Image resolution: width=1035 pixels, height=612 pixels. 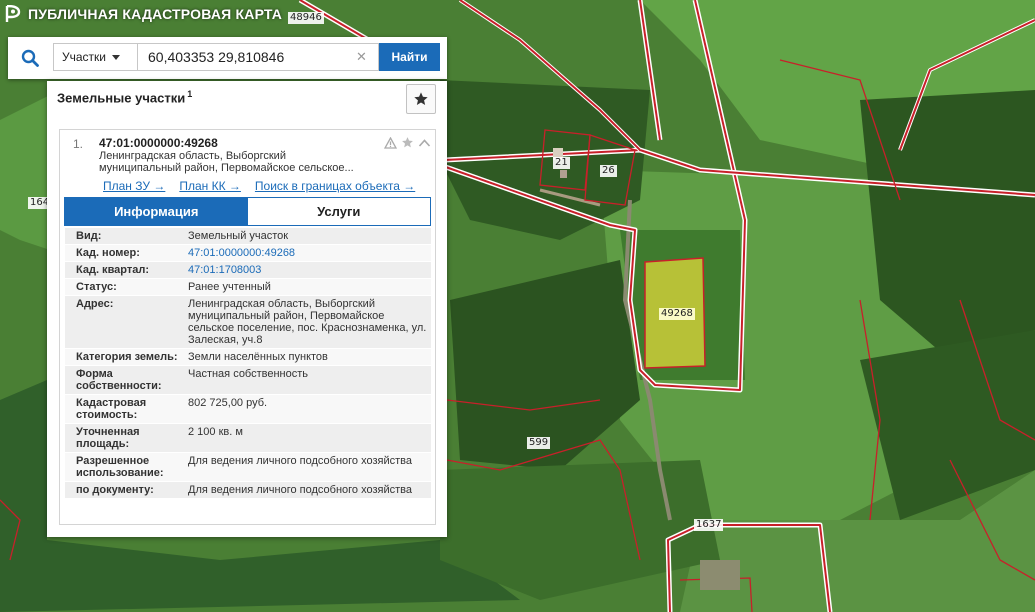 What do you see at coordinates (125, 253) in the screenshot?
I see `info-key: Кад. номер:` at bounding box center [125, 253].